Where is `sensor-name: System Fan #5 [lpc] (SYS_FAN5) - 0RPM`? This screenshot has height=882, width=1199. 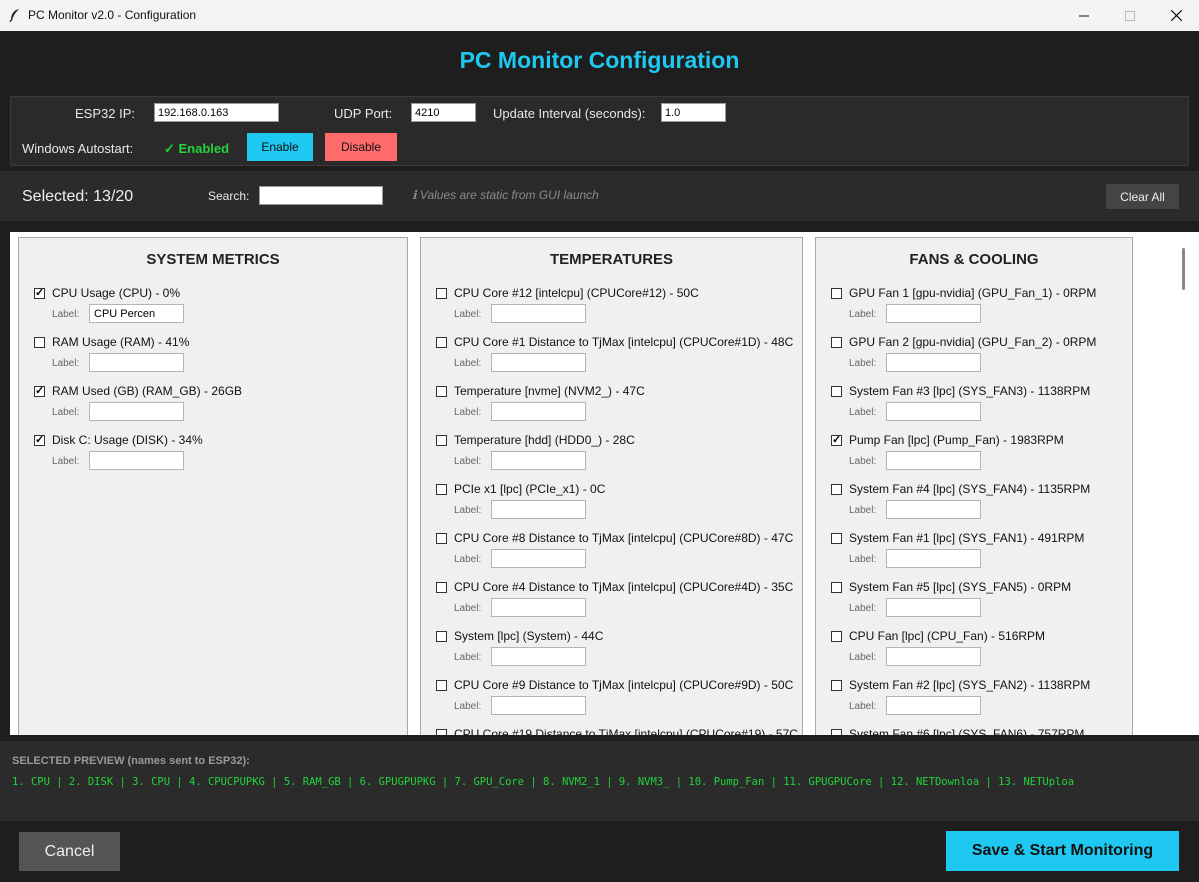
sensor-name: System Fan #5 [lpc] (SYS_FAN5) - 0RPM is located at coordinates (960, 587).